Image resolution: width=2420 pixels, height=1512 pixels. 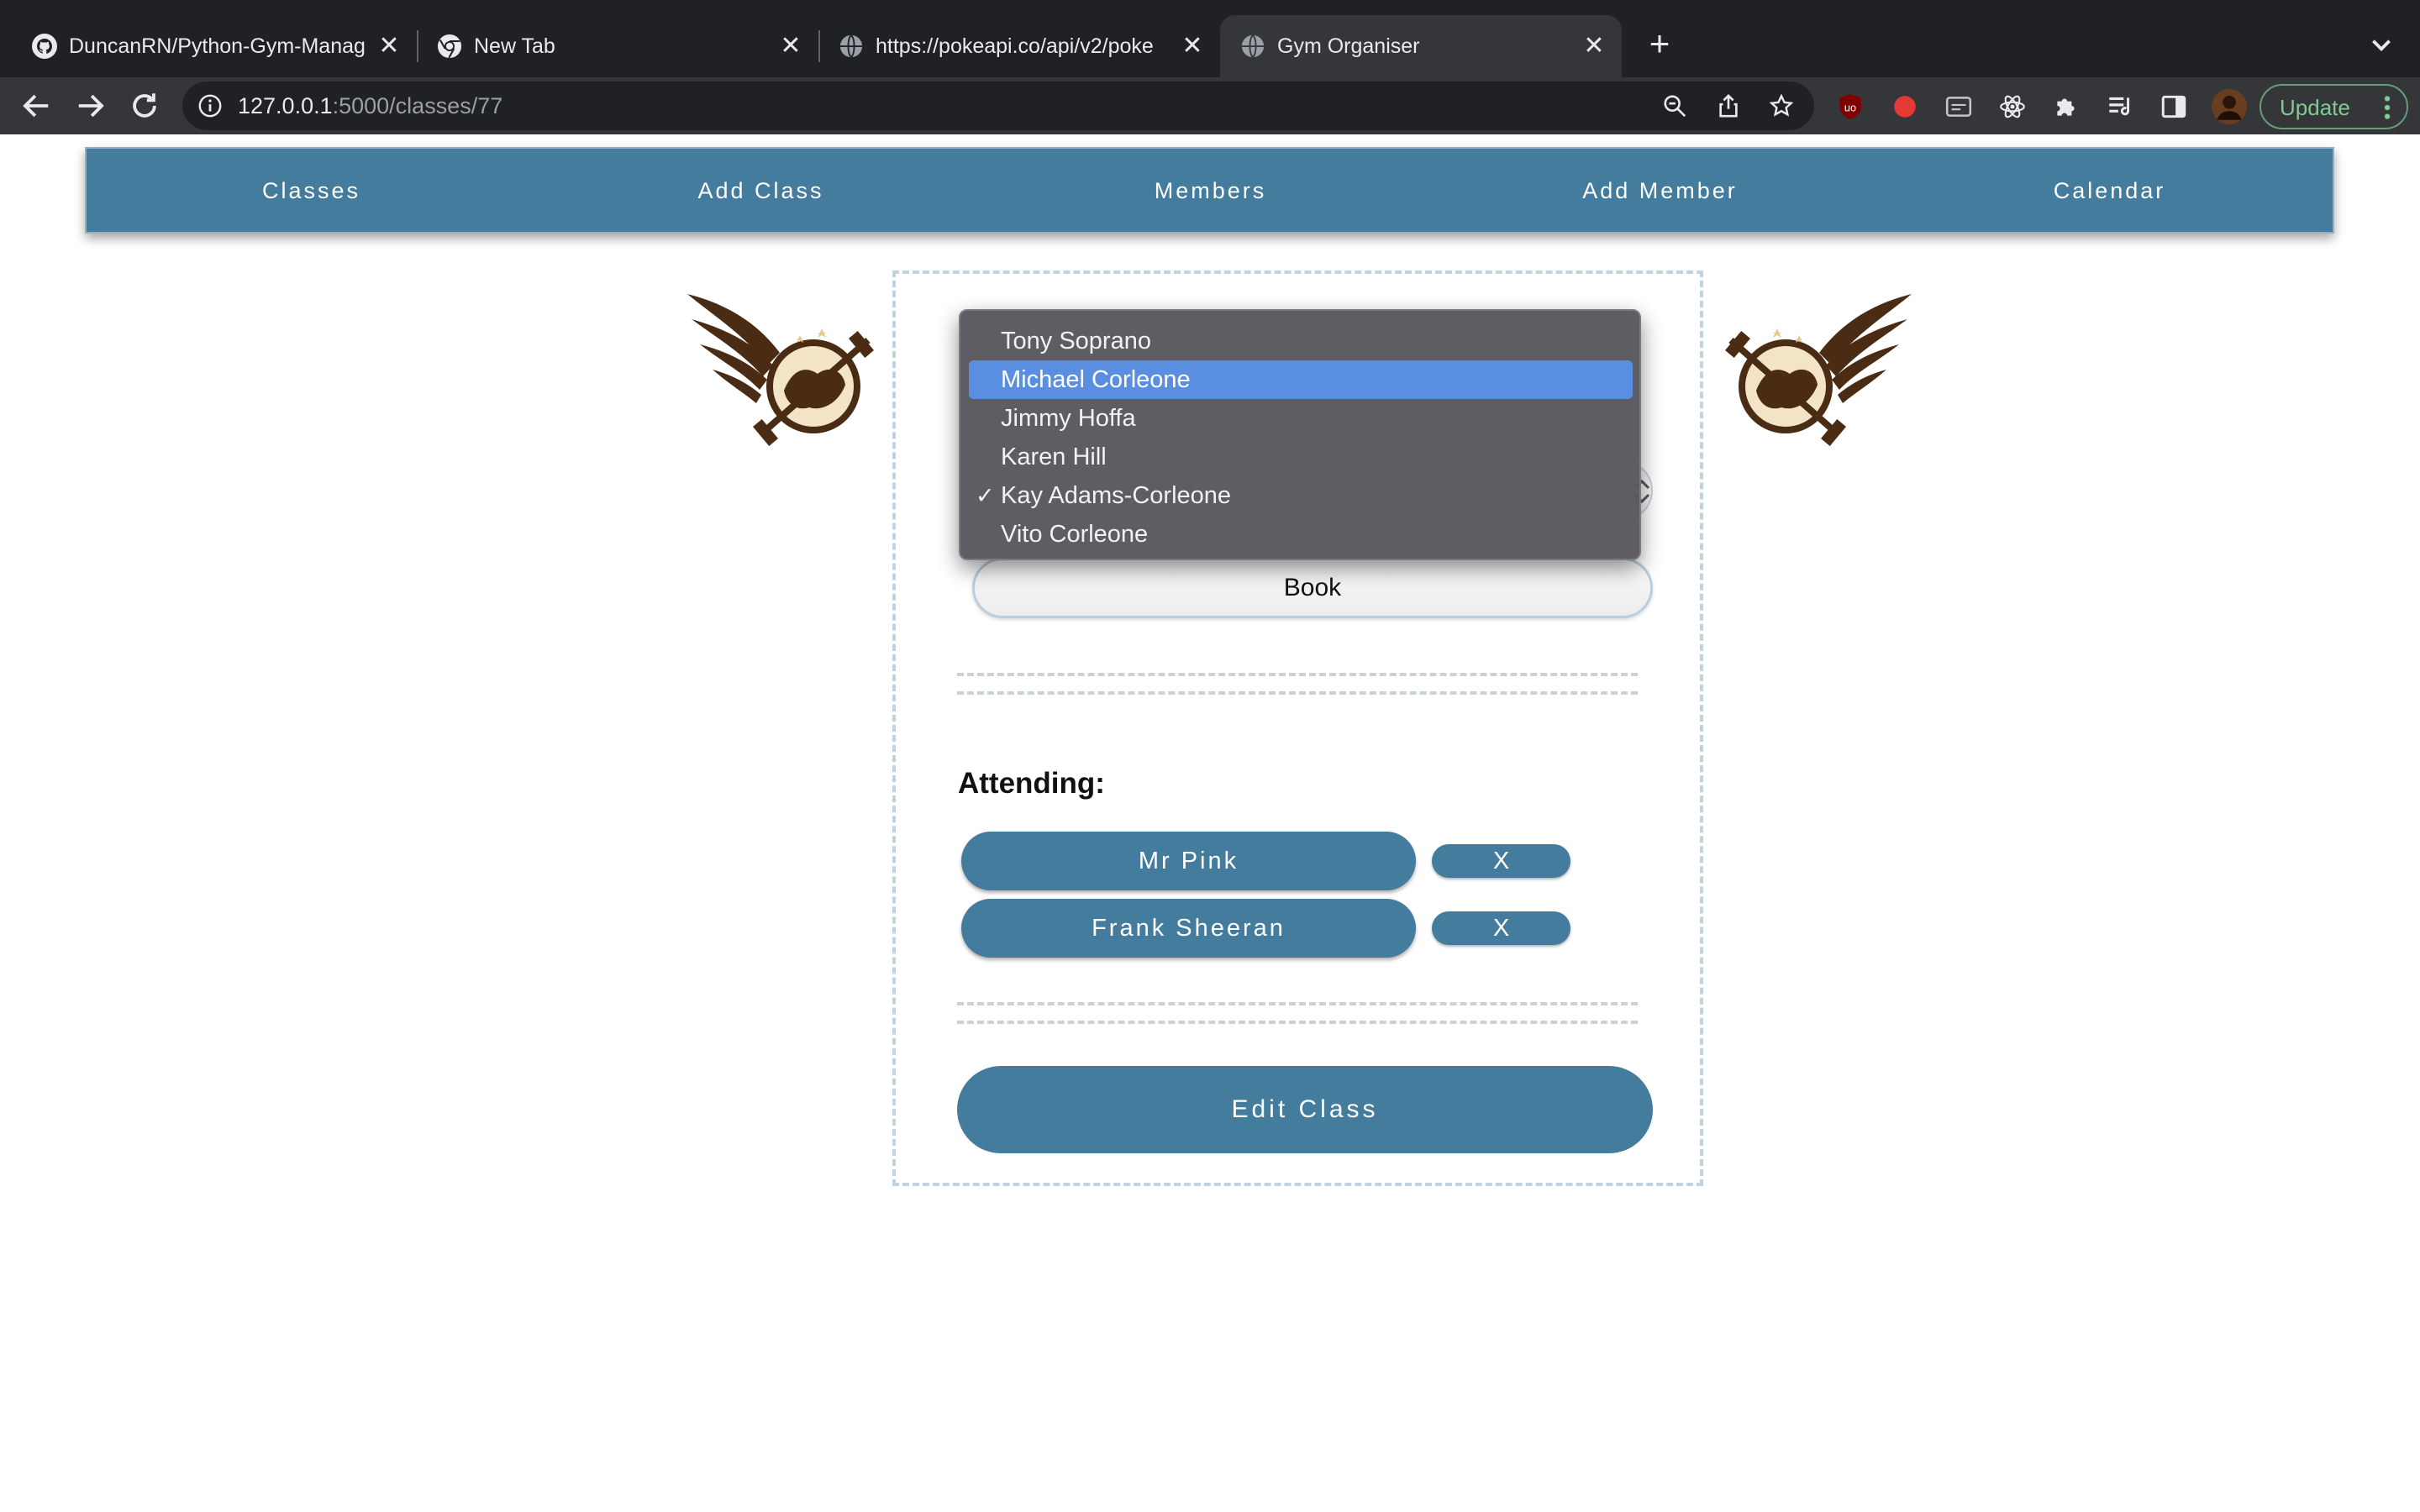 What do you see at coordinates (1301, 379) in the screenshot?
I see `dropdown-option-highlighted: Michael Corleone` at bounding box center [1301, 379].